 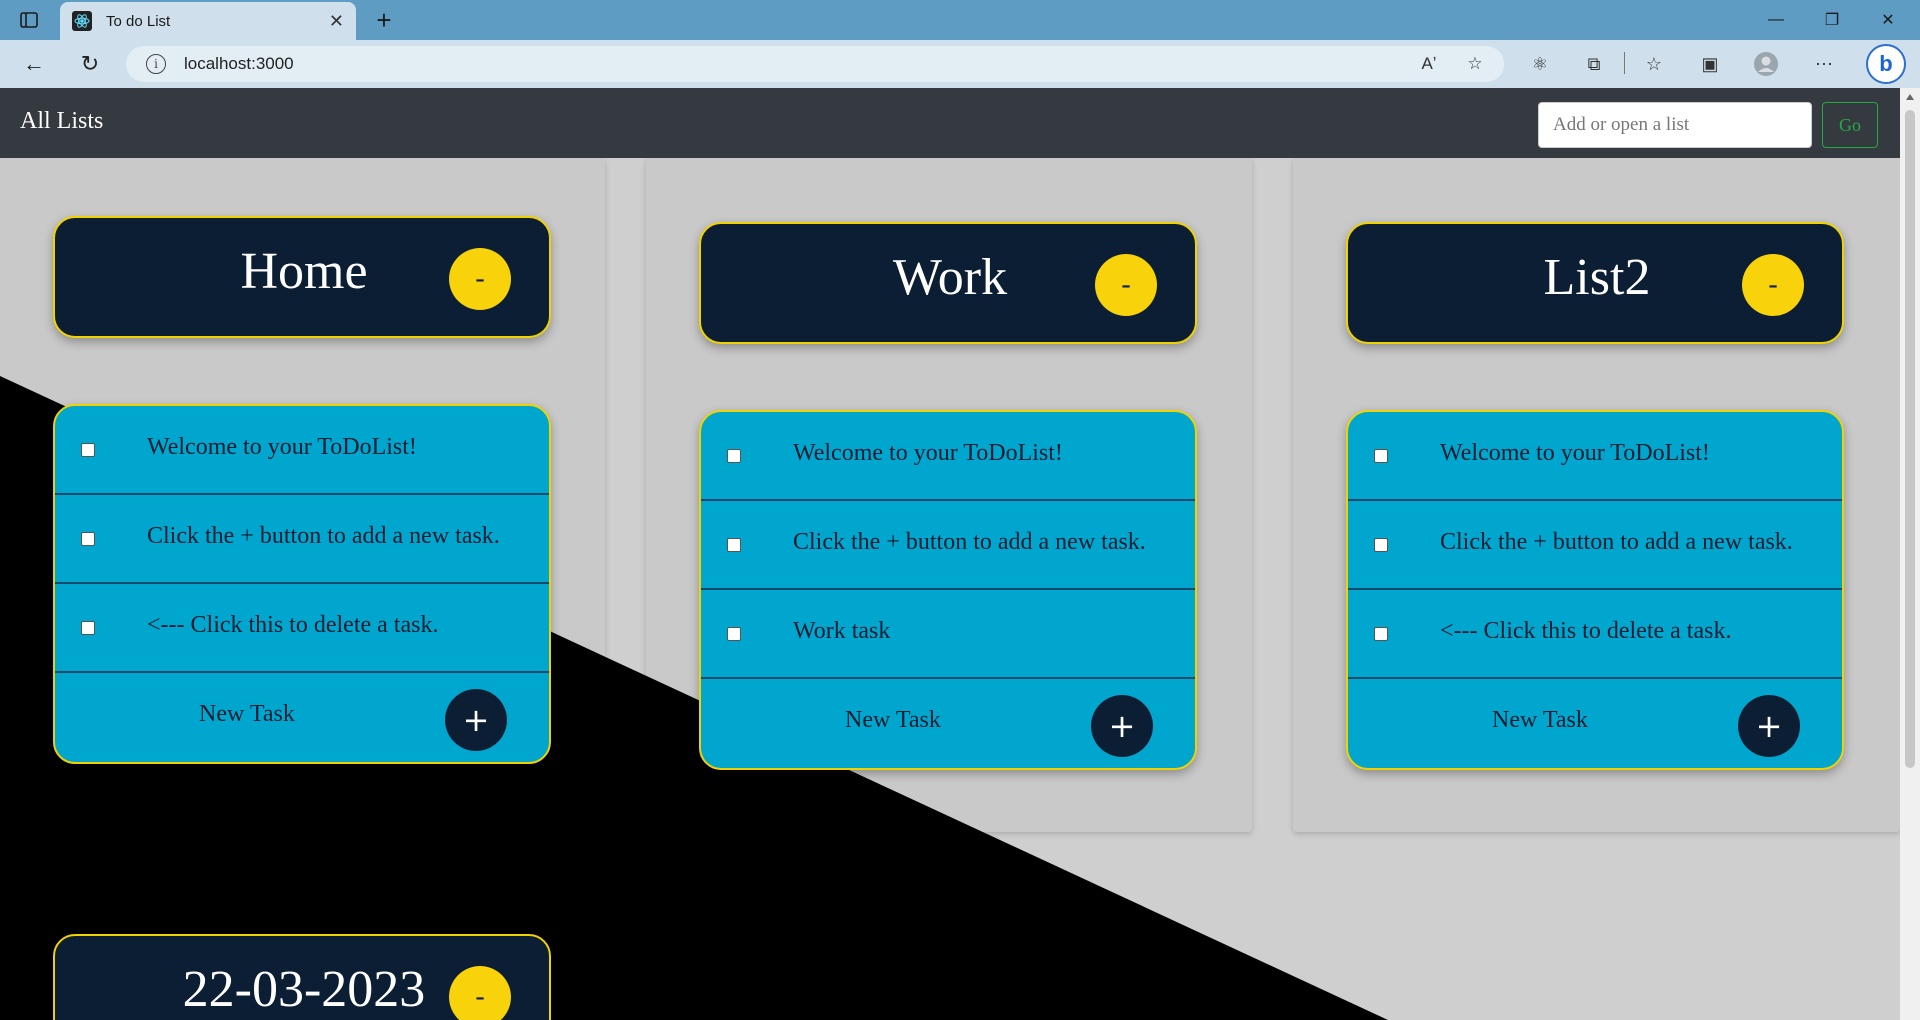 What do you see at coordinates (1776, 20) in the screenshot?
I see `minimize-icon: —` at bounding box center [1776, 20].